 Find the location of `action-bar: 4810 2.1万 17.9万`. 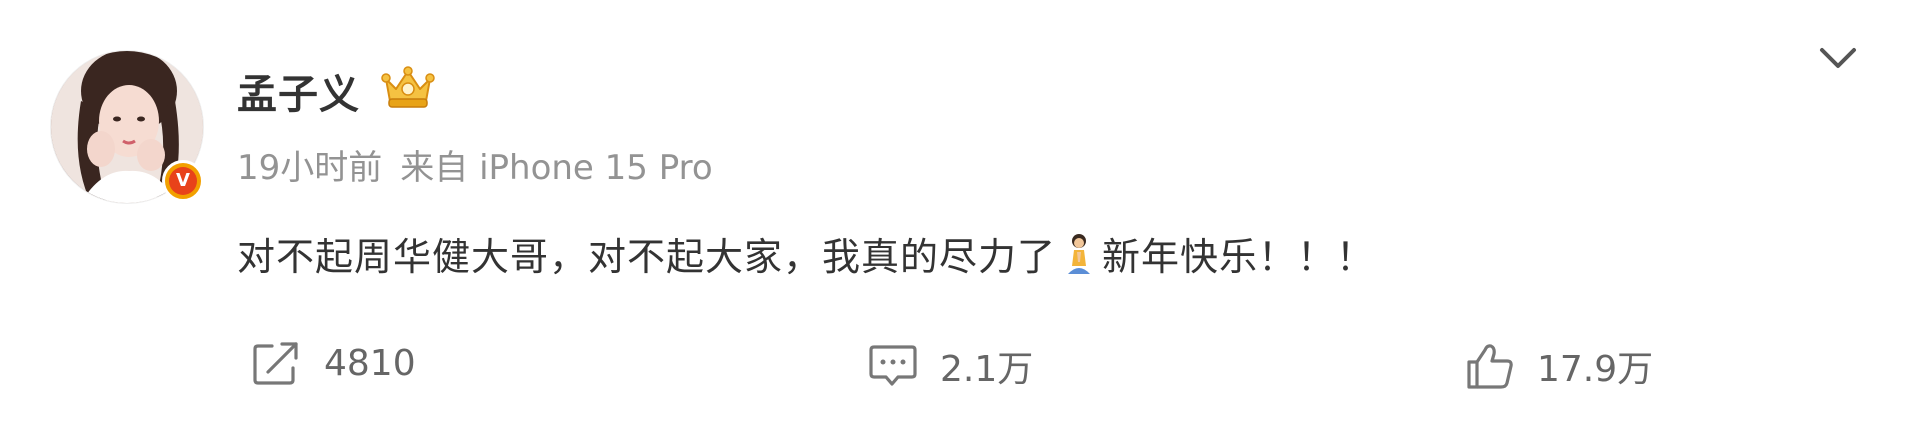

action-bar: 4810 2.1万 17.9万 is located at coordinates (960, 365).